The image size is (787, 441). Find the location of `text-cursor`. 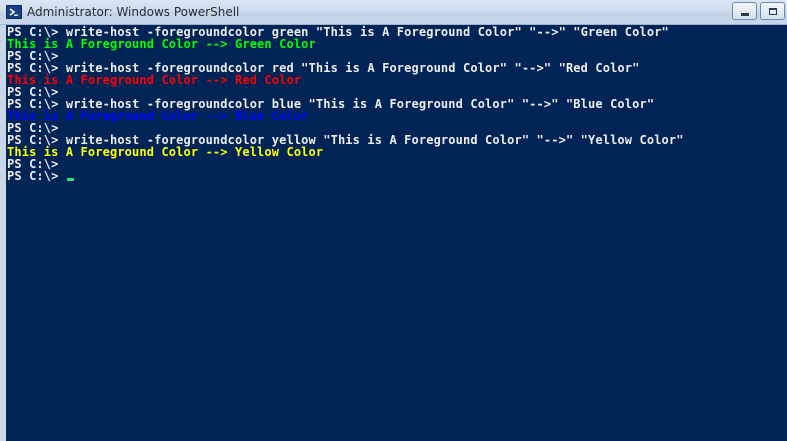

text-cursor is located at coordinates (70, 179).